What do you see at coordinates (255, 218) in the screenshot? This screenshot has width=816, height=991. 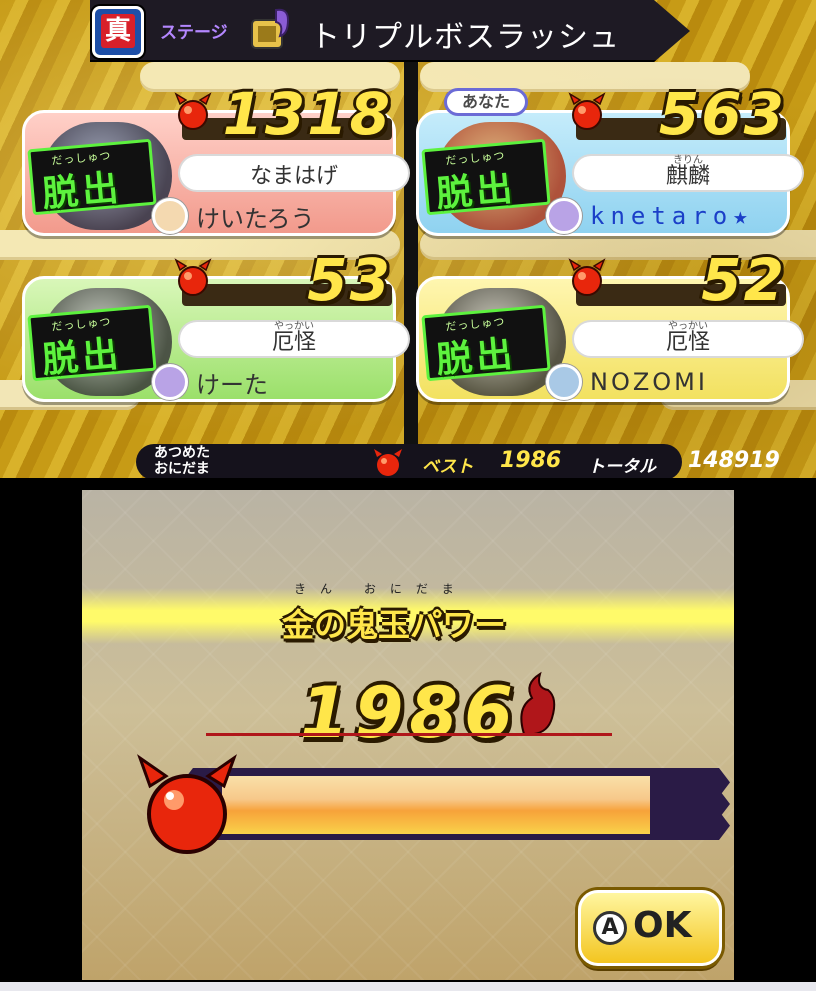 I see `player-name: けいたろう` at bounding box center [255, 218].